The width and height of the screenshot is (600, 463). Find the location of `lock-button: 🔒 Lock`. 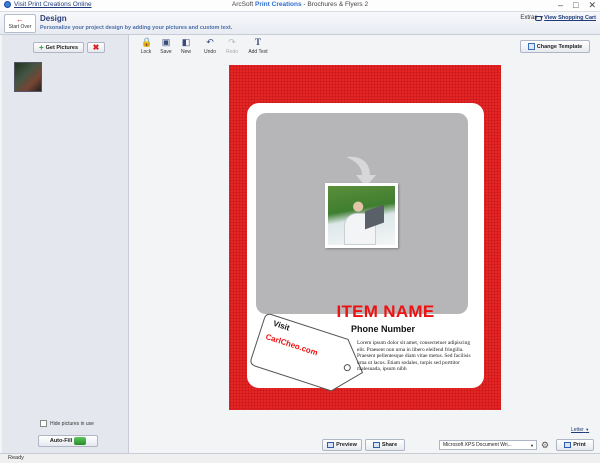

lock-button: 🔒 Lock is located at coordinates (146, 46).